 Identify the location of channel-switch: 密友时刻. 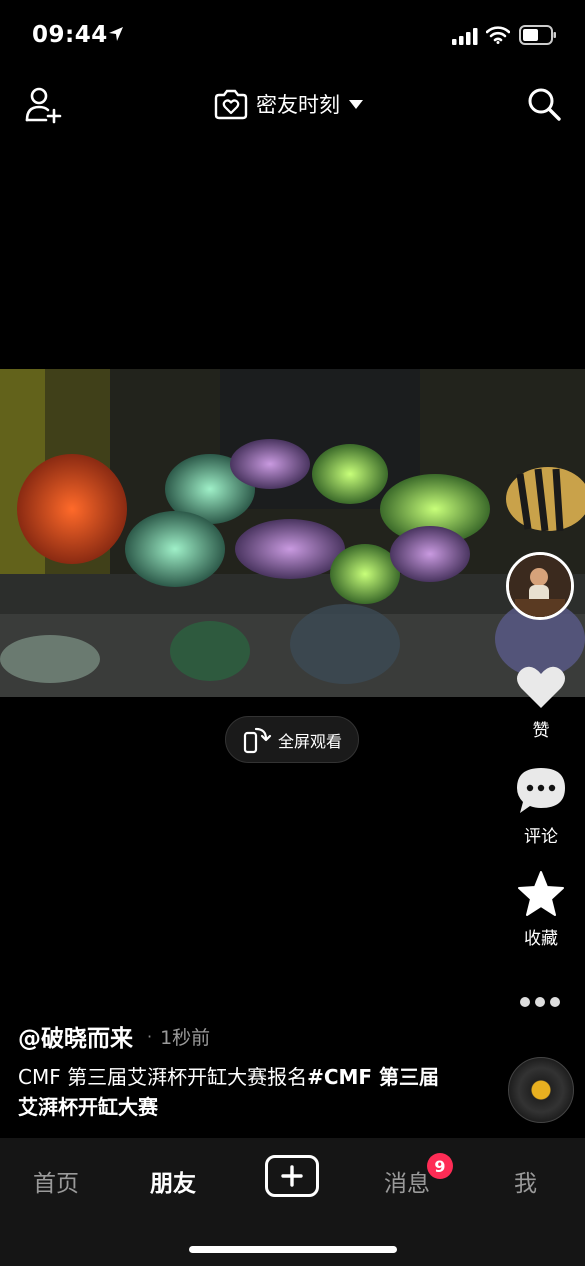
(289, 104).